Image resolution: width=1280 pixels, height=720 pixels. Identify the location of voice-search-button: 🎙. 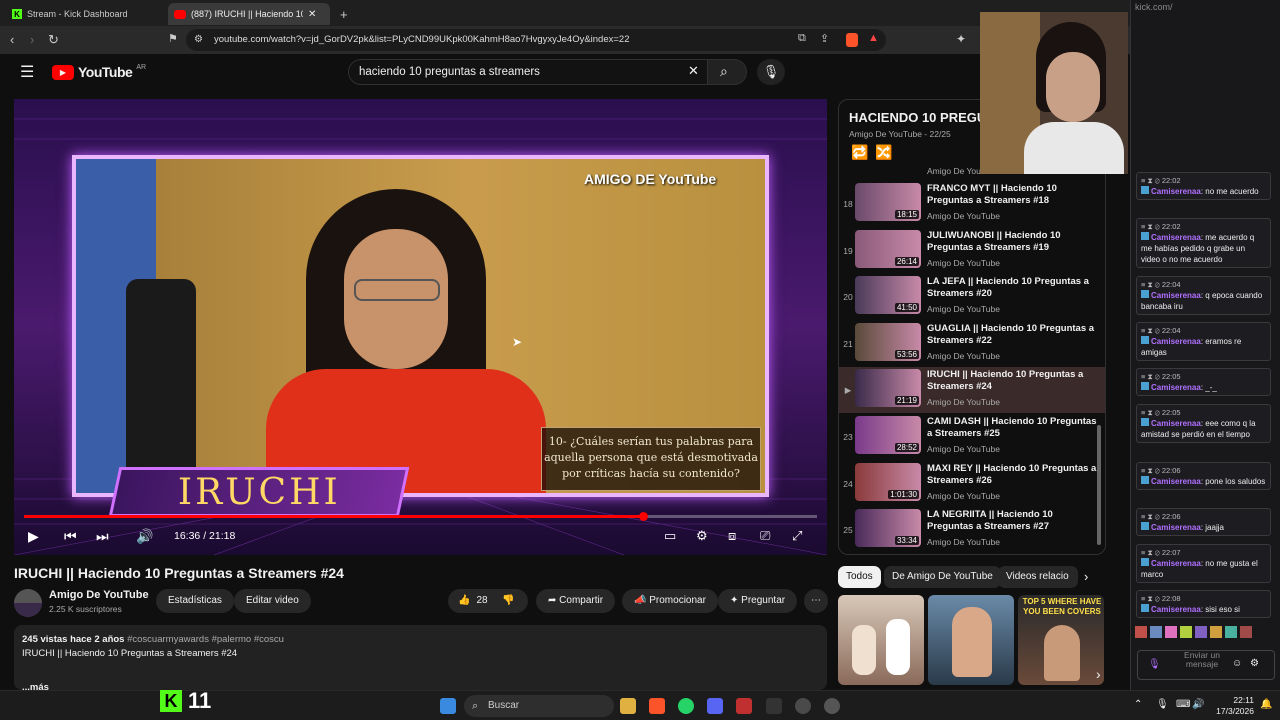
(771, 72).